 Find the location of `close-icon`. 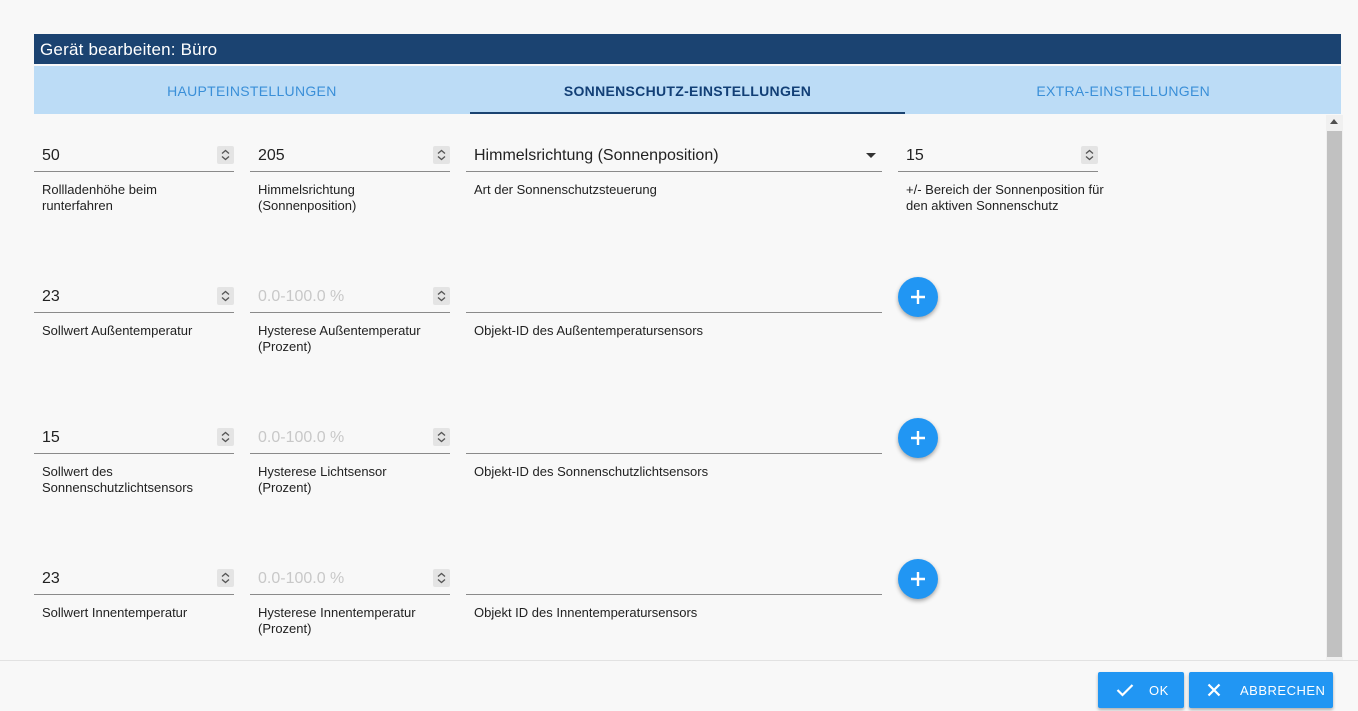

close-icon is located at coordinates (1214, 690).